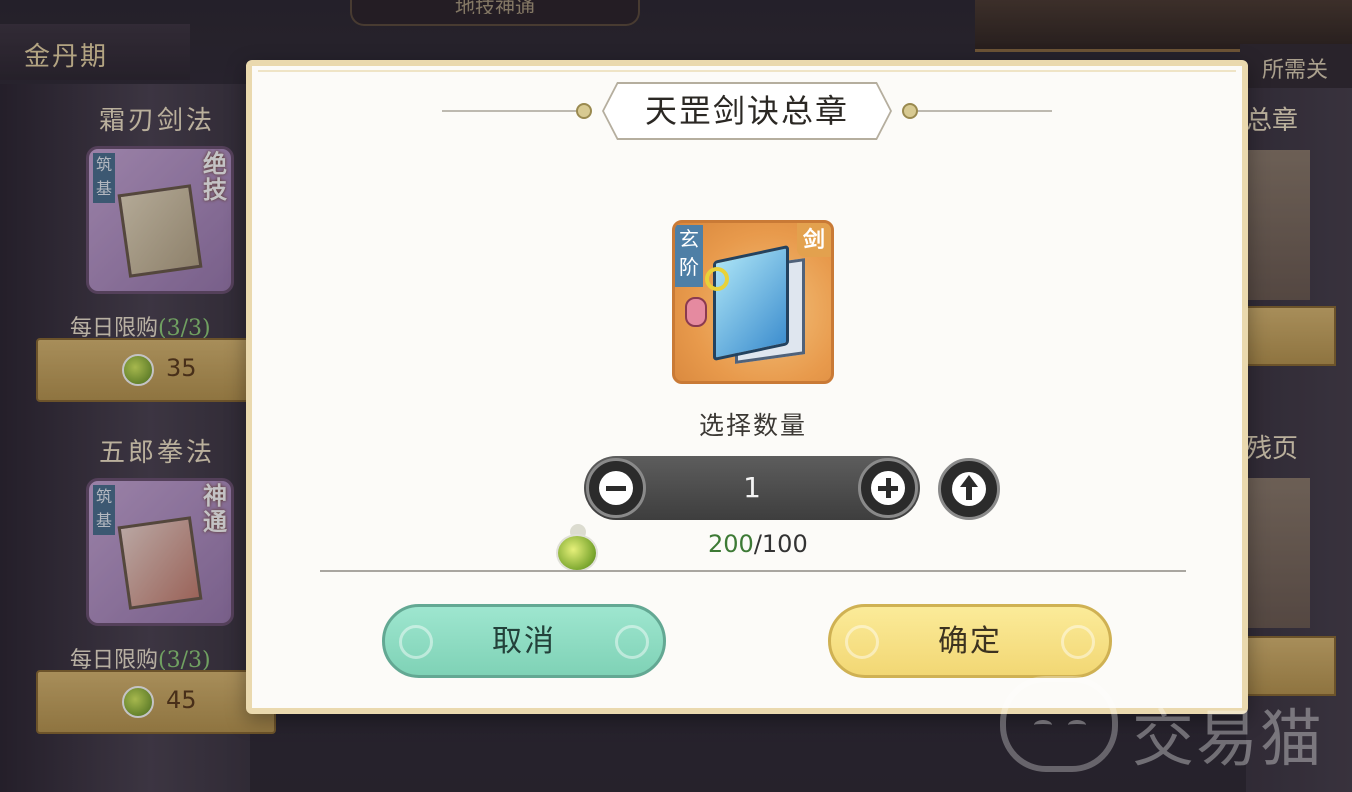 This screenshot has height=792, width=1352. I want to click on item-tier-badge: 玄阶, so click(689, 256).